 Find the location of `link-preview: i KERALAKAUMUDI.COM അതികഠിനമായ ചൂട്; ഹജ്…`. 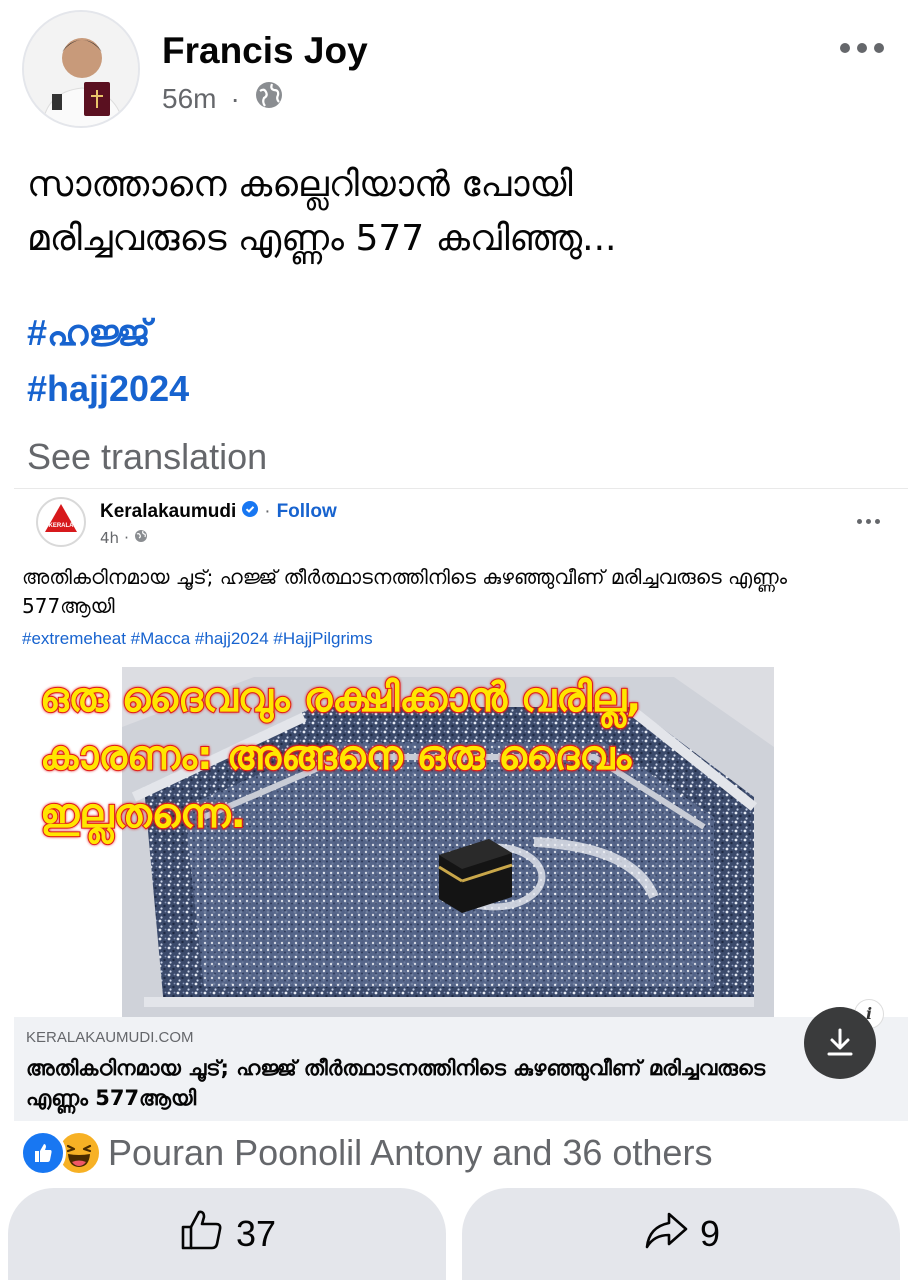

link-preview: i KERALAKAUMUDI.COM അതികഠിനമായ ചൂട്; ഹജ്… is located at coordinates (461, 1060).